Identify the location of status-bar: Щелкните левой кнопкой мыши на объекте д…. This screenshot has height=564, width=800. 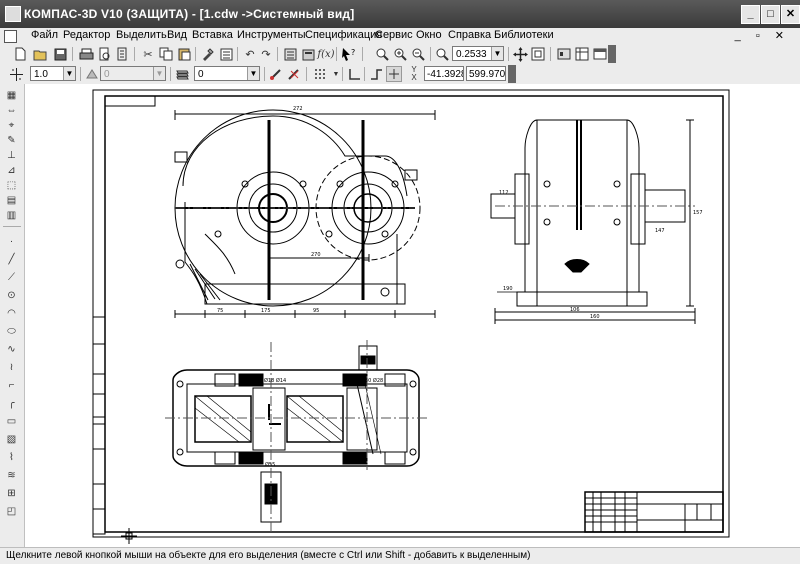
(400, 555).